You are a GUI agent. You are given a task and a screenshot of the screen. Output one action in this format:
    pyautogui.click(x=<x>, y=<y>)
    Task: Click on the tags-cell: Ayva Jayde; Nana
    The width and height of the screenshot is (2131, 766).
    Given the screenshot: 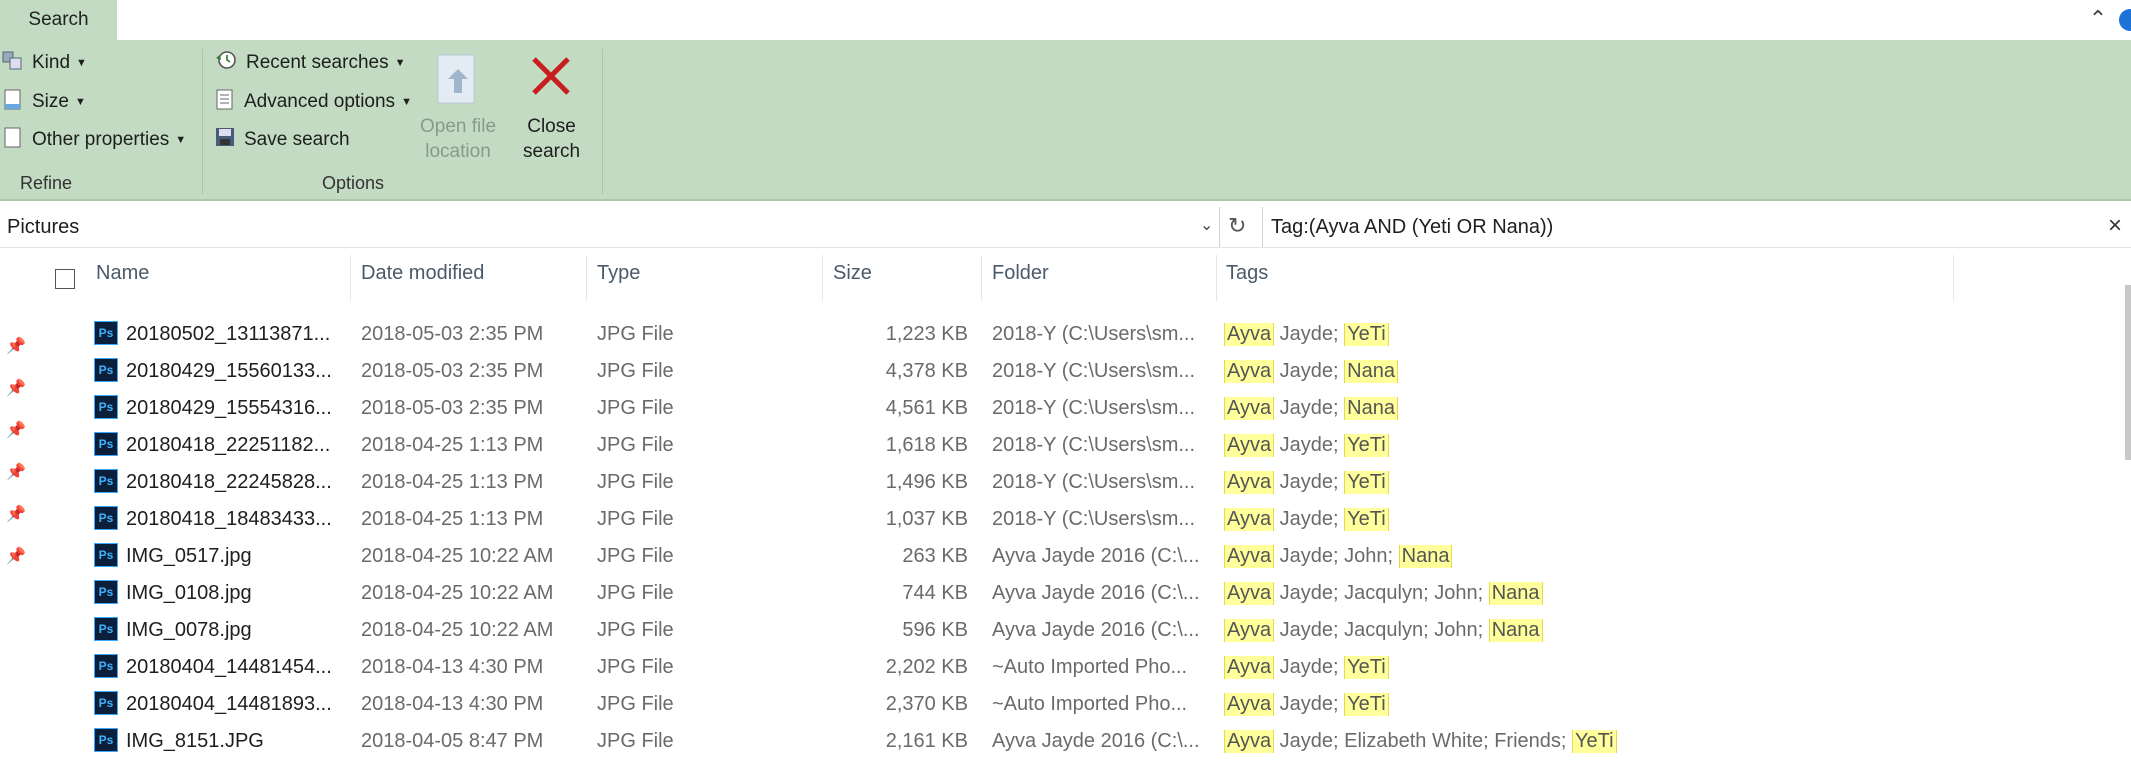 What is the action you would take?
    pyautogui.click(x=1664, y=408)
    